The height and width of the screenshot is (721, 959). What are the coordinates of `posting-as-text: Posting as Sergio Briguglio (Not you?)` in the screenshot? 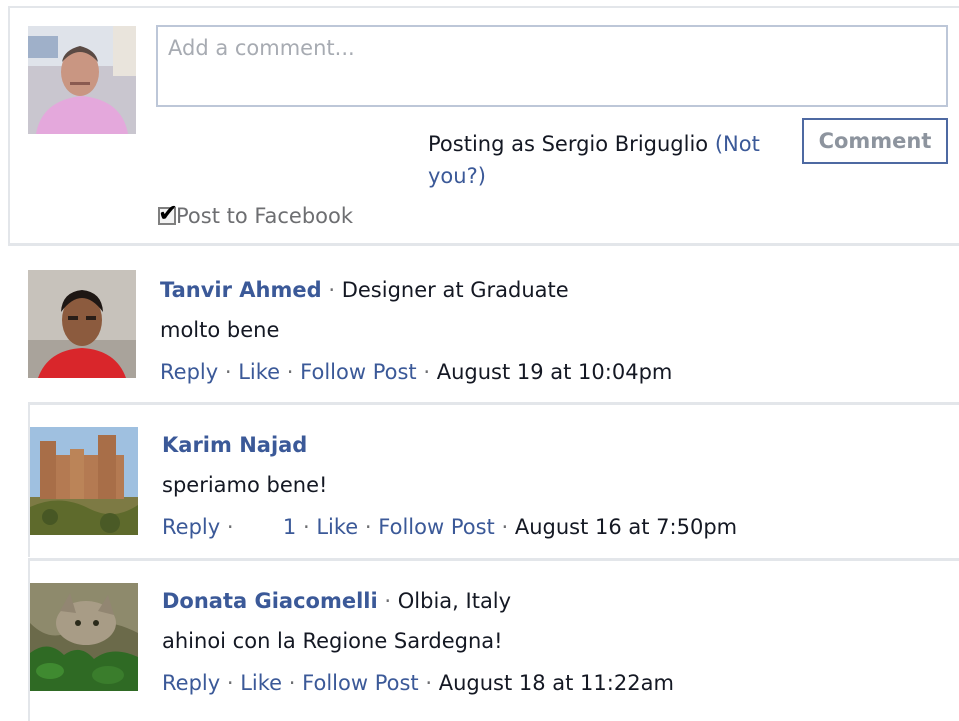 It's located at (614, 160).